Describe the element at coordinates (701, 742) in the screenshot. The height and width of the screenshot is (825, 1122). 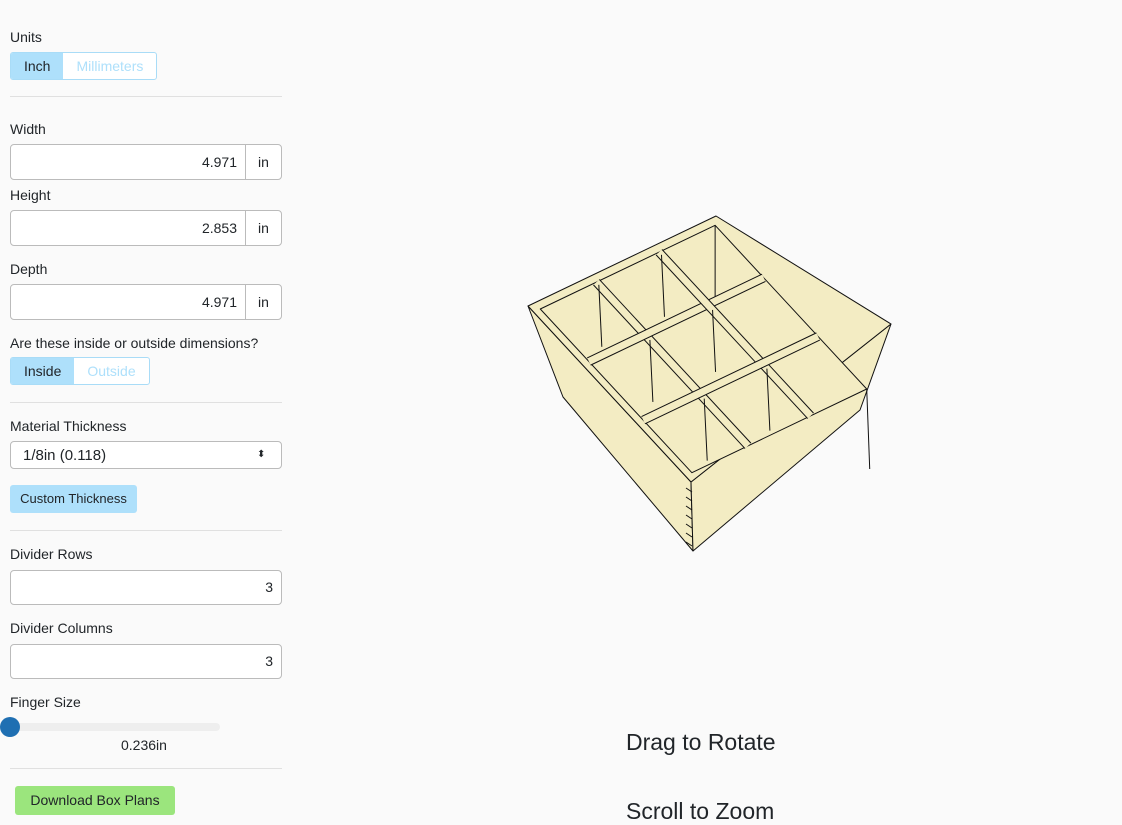
I see `drag-to-rotate-hint: Drag to Rotate` at that location.